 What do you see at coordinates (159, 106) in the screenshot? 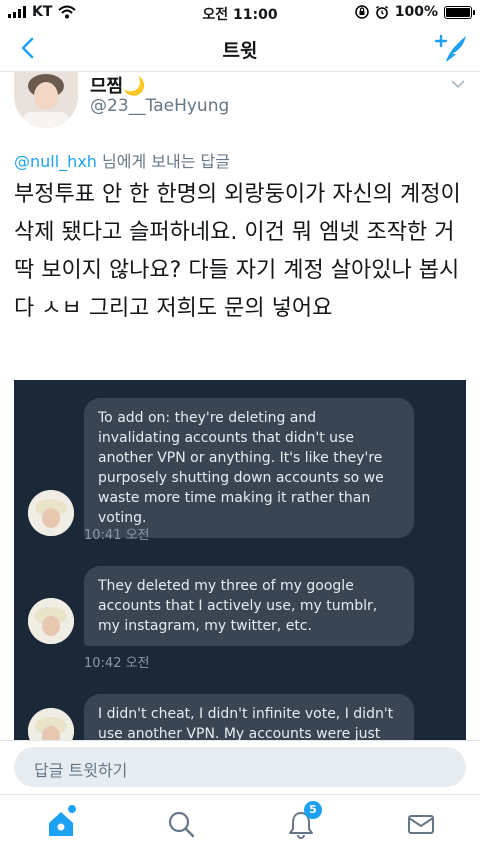
I see `author-handle: @23__TaeHyung` at bounding box center [159, 106].